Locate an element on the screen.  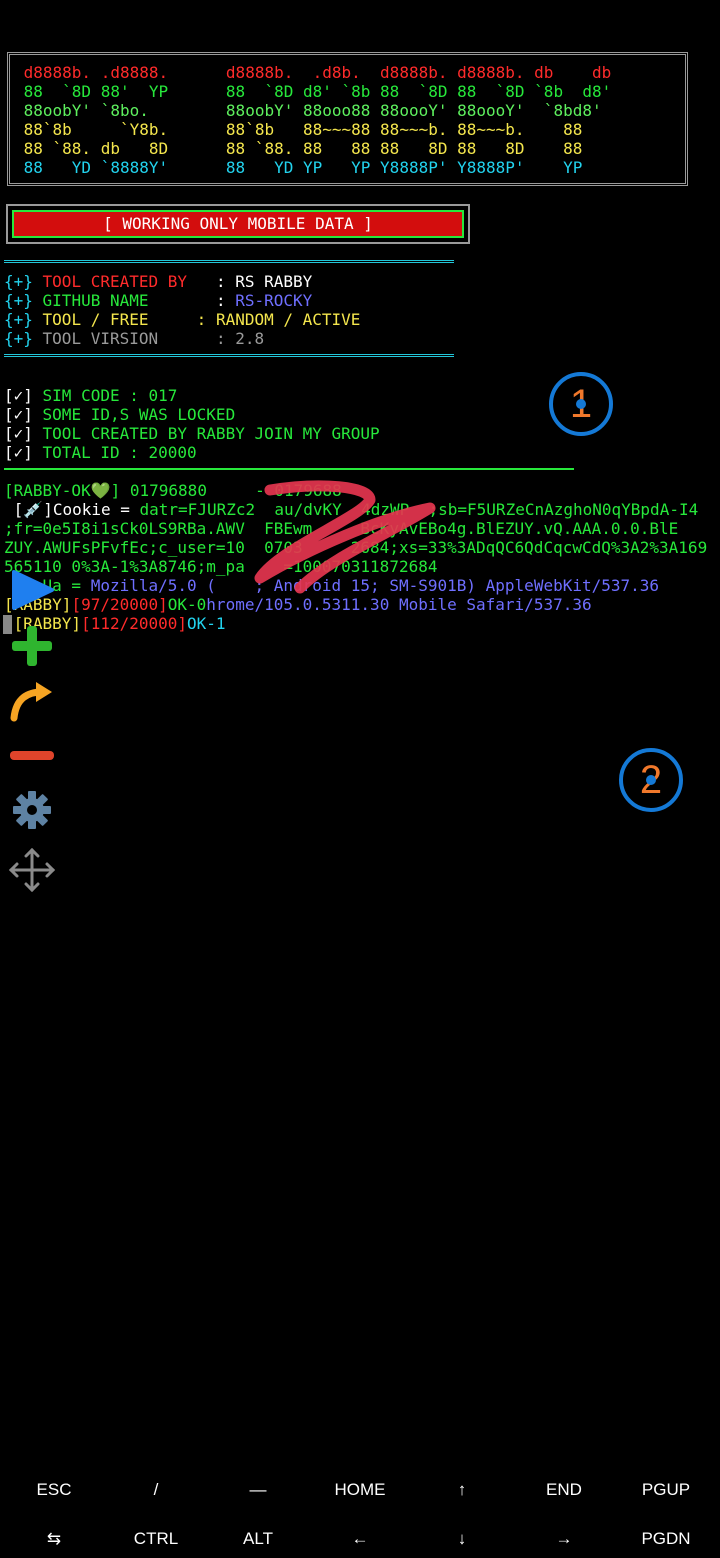
key-esc: ESC is located at coordinates (54, 1490).